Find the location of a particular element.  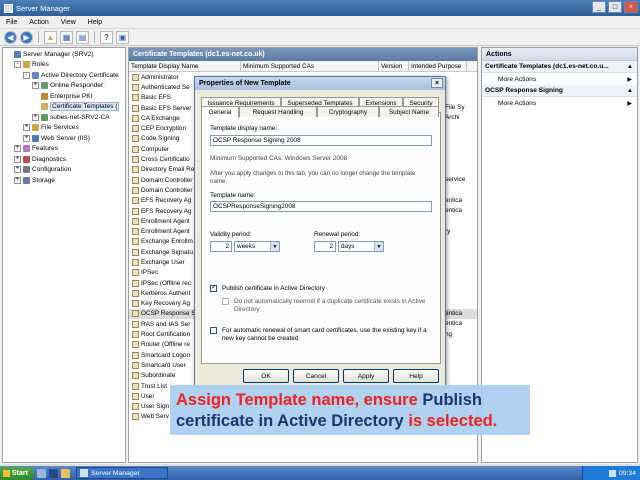

window-titlebar: Server Manager _ □ × is located at coordinates (320, 8).